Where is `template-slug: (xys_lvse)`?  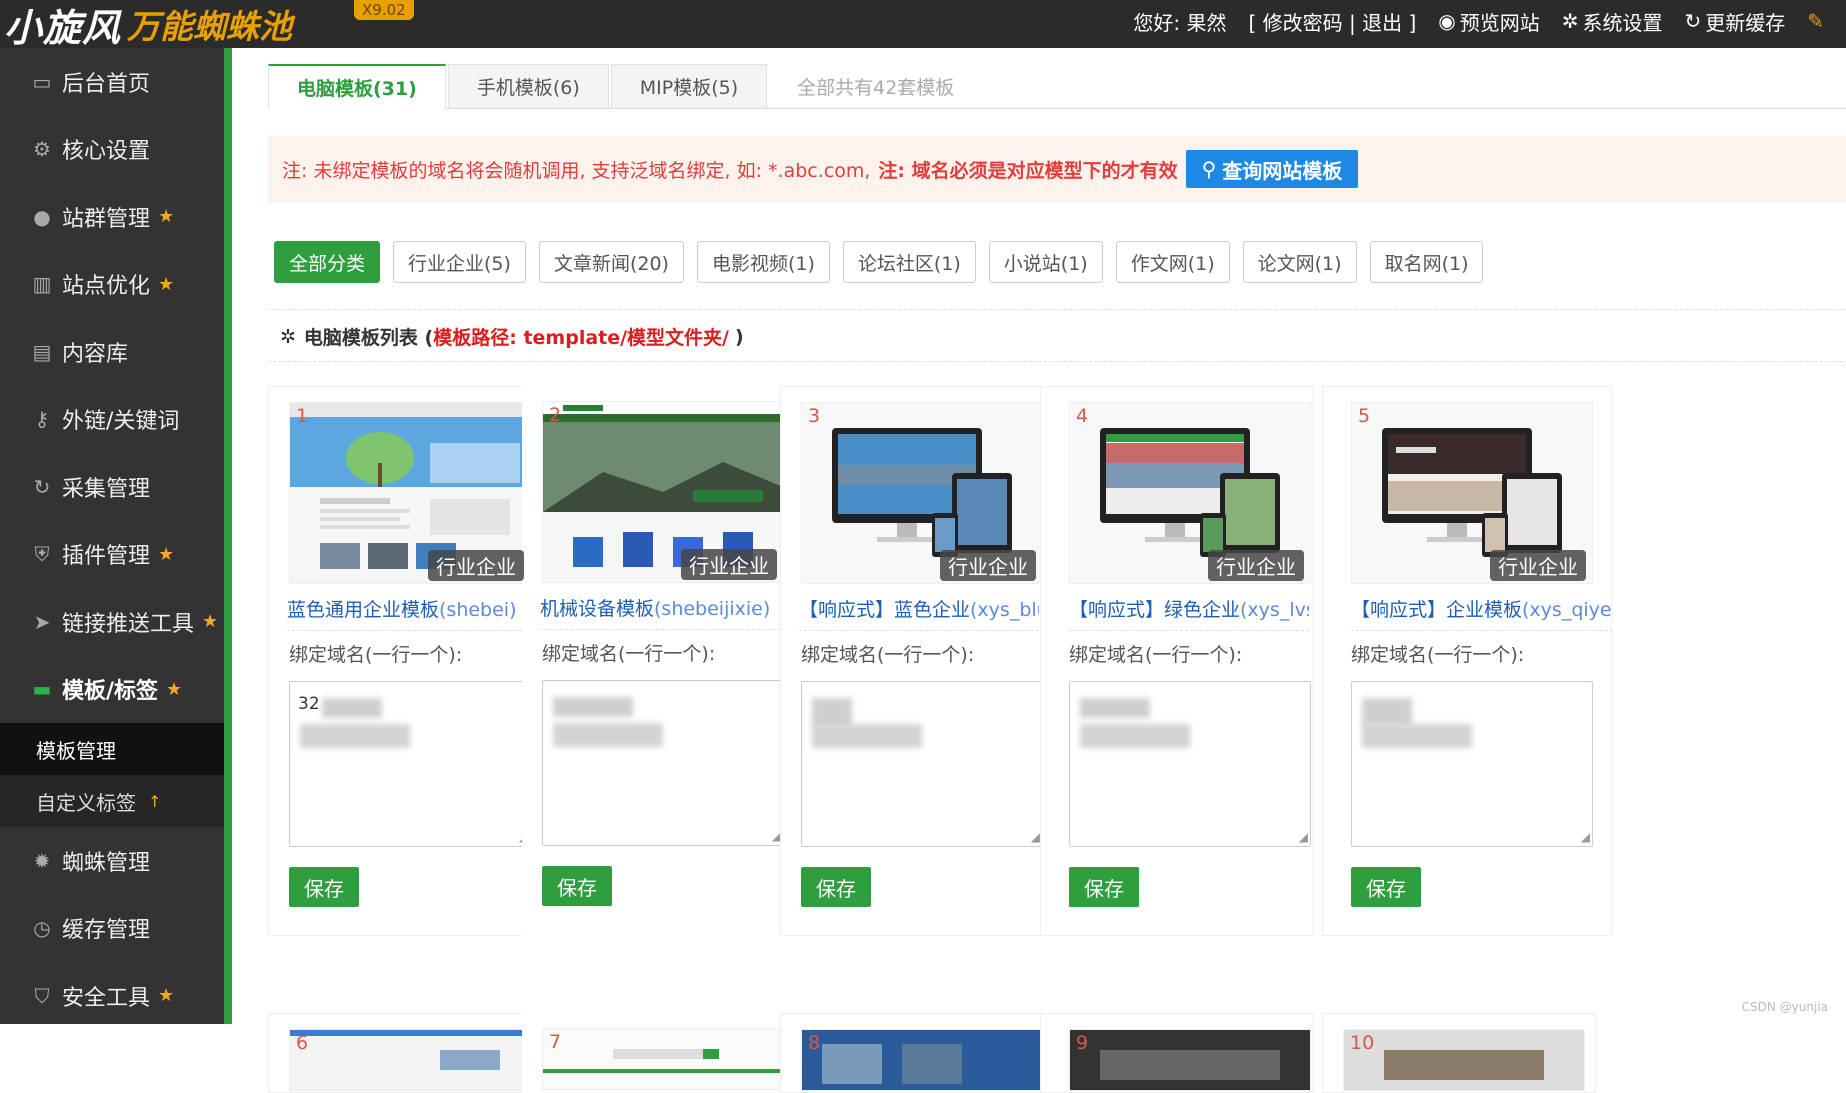
template-slug: (xys_lvse) is located at coordinates (1274, 610).